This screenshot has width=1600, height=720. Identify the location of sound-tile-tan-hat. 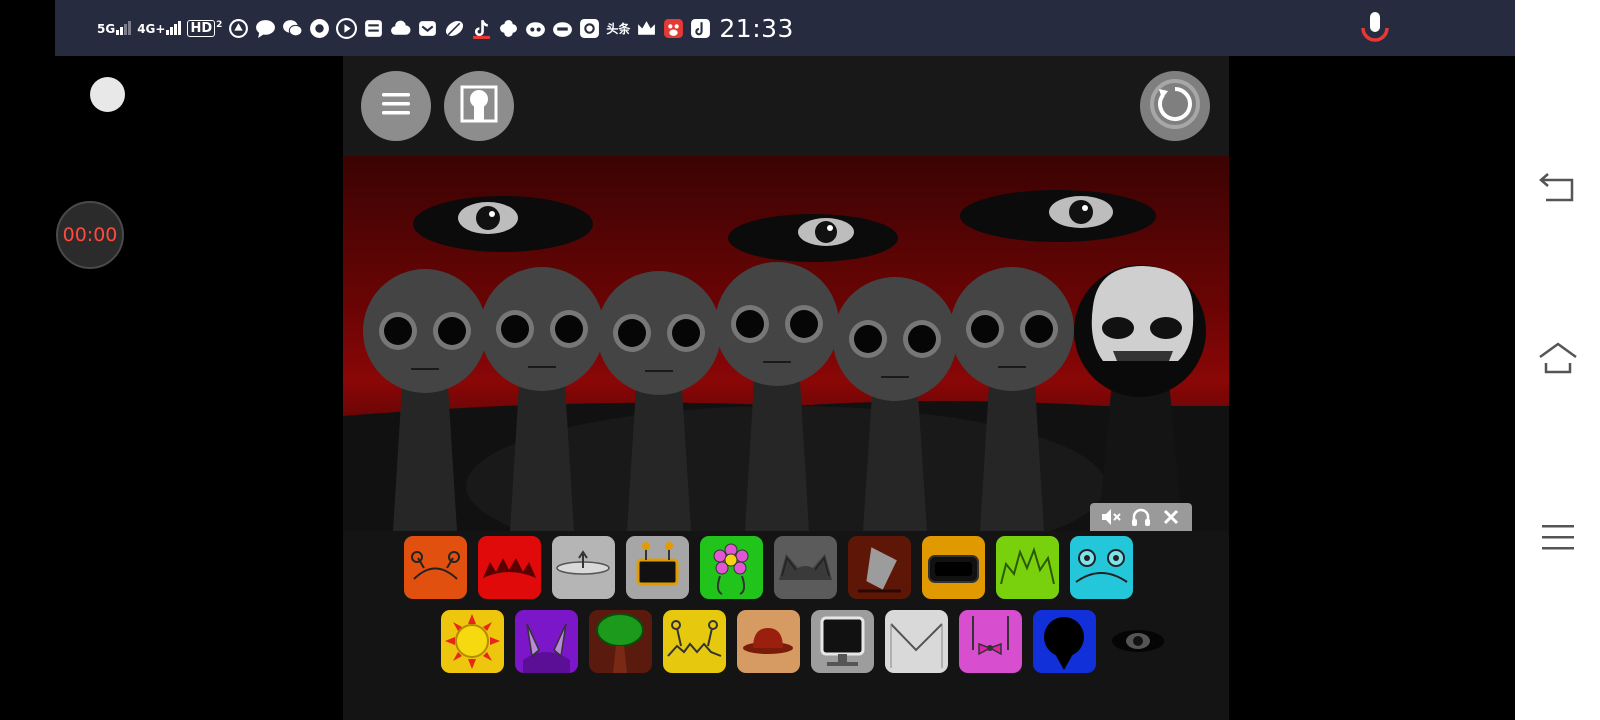
(768, 641).